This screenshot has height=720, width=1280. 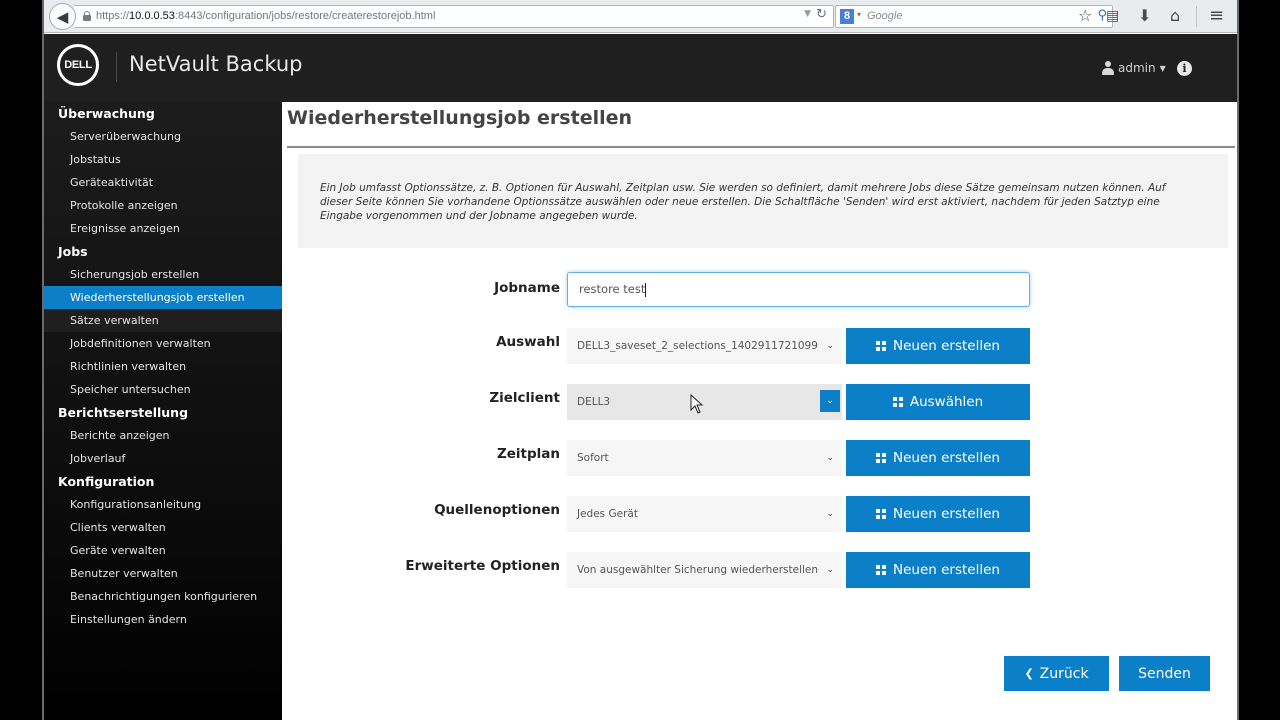 I want to click on nav-group-berichtserstellung: Berichtserstellung, so click(x=123, y=412).